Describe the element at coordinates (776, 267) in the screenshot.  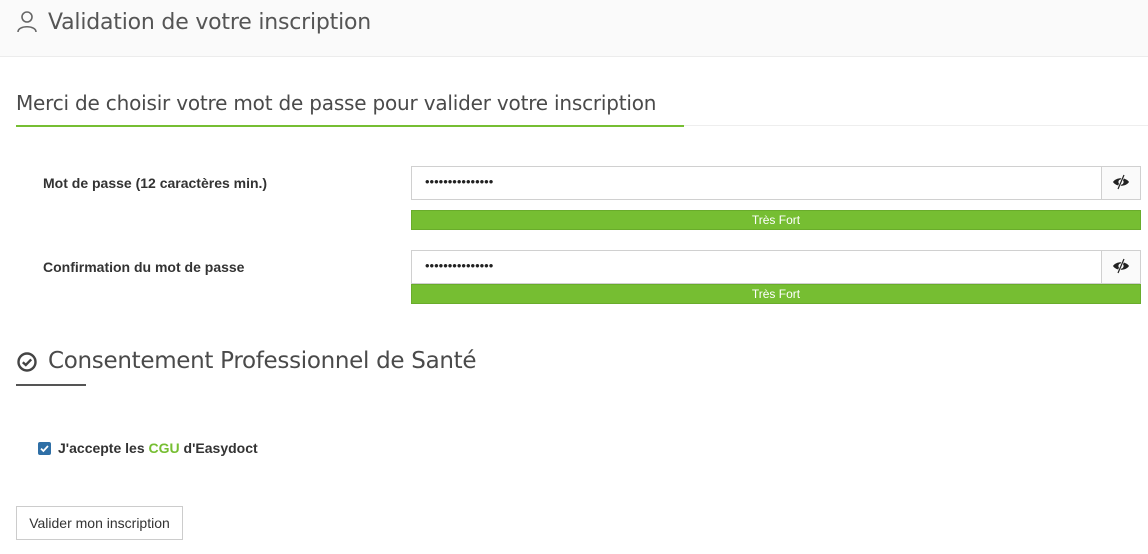
I see `confirm-password-input: •••••••••••••••` at that location.